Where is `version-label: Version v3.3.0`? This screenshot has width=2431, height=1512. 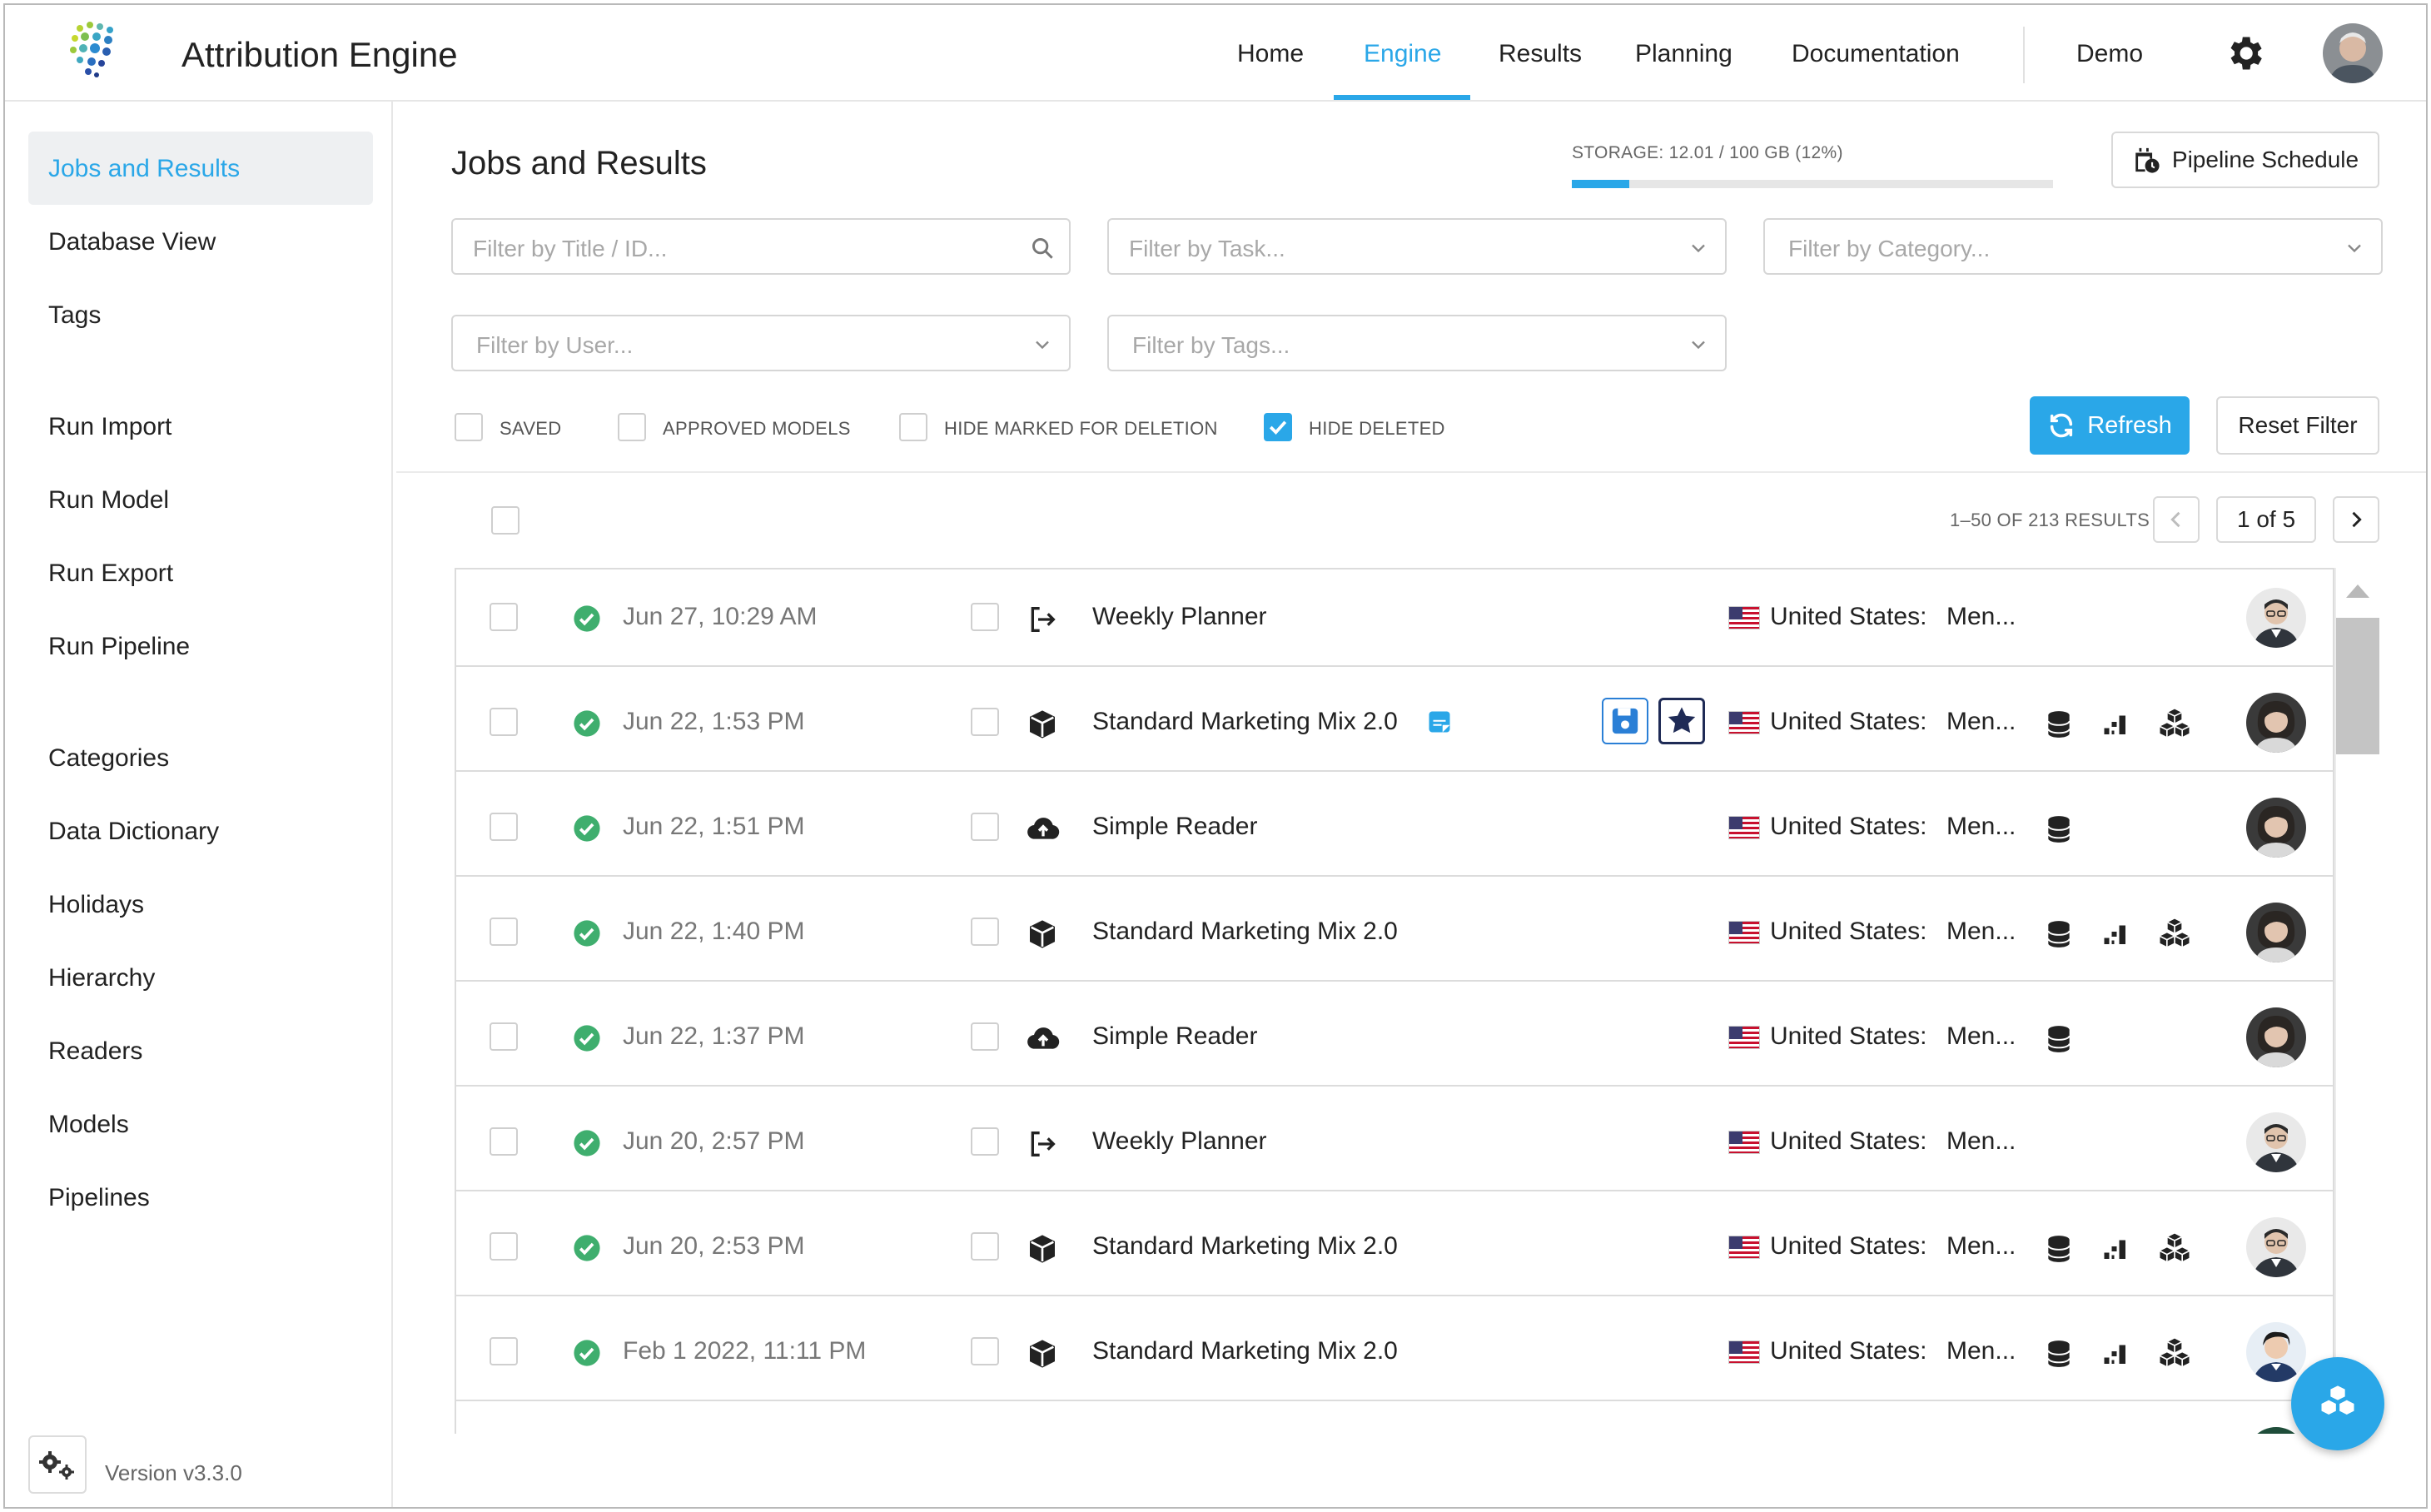 version-label: Version v3.3.0 is located at coordinates (173, 1472).